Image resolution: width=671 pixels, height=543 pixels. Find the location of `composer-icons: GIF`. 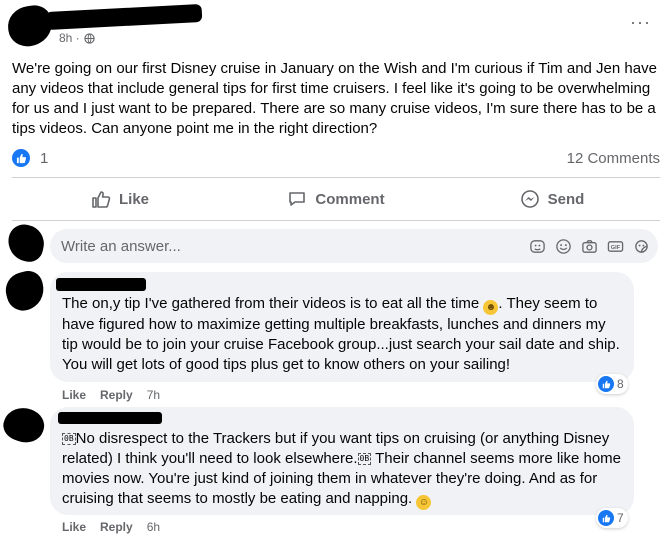

composer-icons: GIF is located at coordinates (593, 246).